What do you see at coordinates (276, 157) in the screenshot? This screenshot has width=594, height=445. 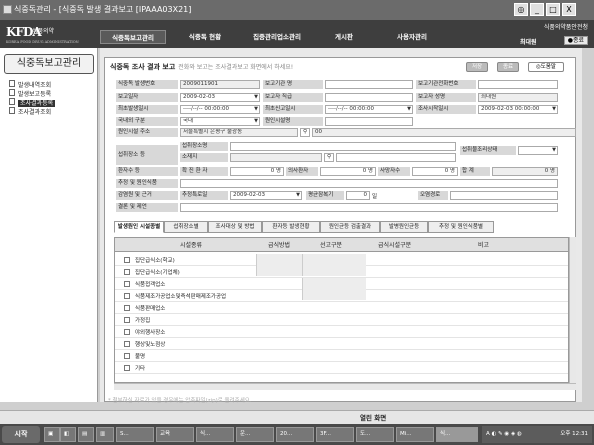 I see `location-field` at bounding box center [276, 157].